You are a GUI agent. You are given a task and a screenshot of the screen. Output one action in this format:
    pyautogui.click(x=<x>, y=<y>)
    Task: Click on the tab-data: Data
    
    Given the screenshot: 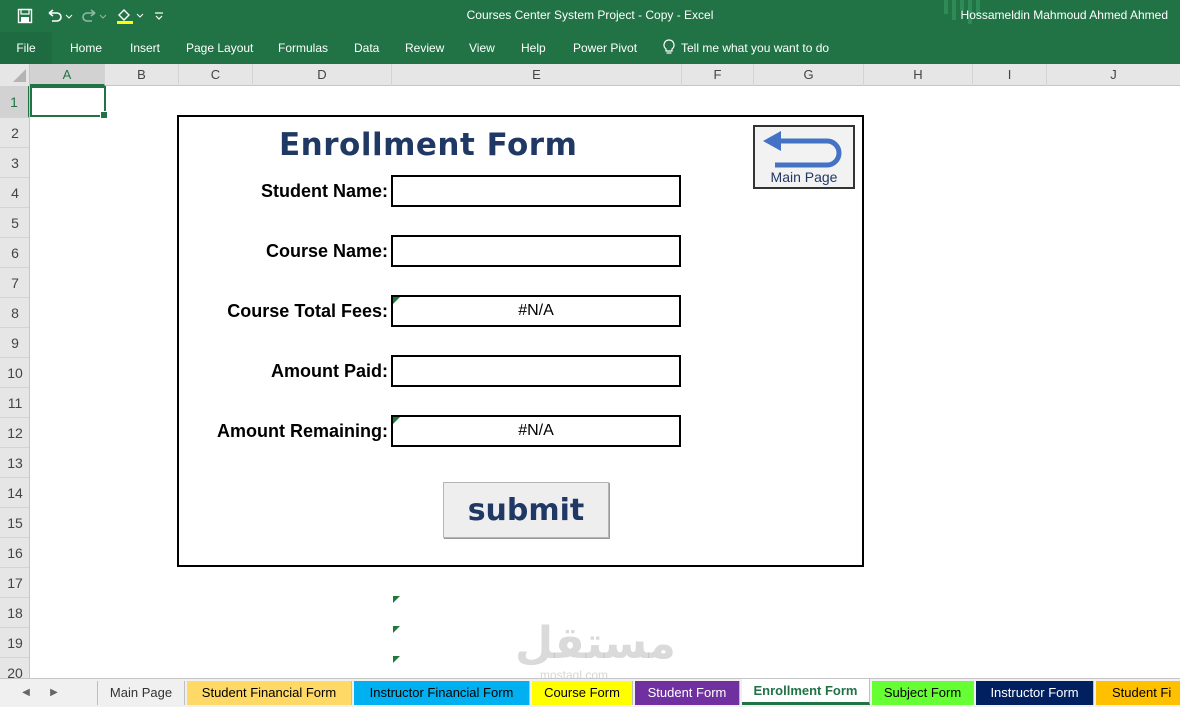 What is the action you would take?
    pyautogui.click(x=366, y=48)
    